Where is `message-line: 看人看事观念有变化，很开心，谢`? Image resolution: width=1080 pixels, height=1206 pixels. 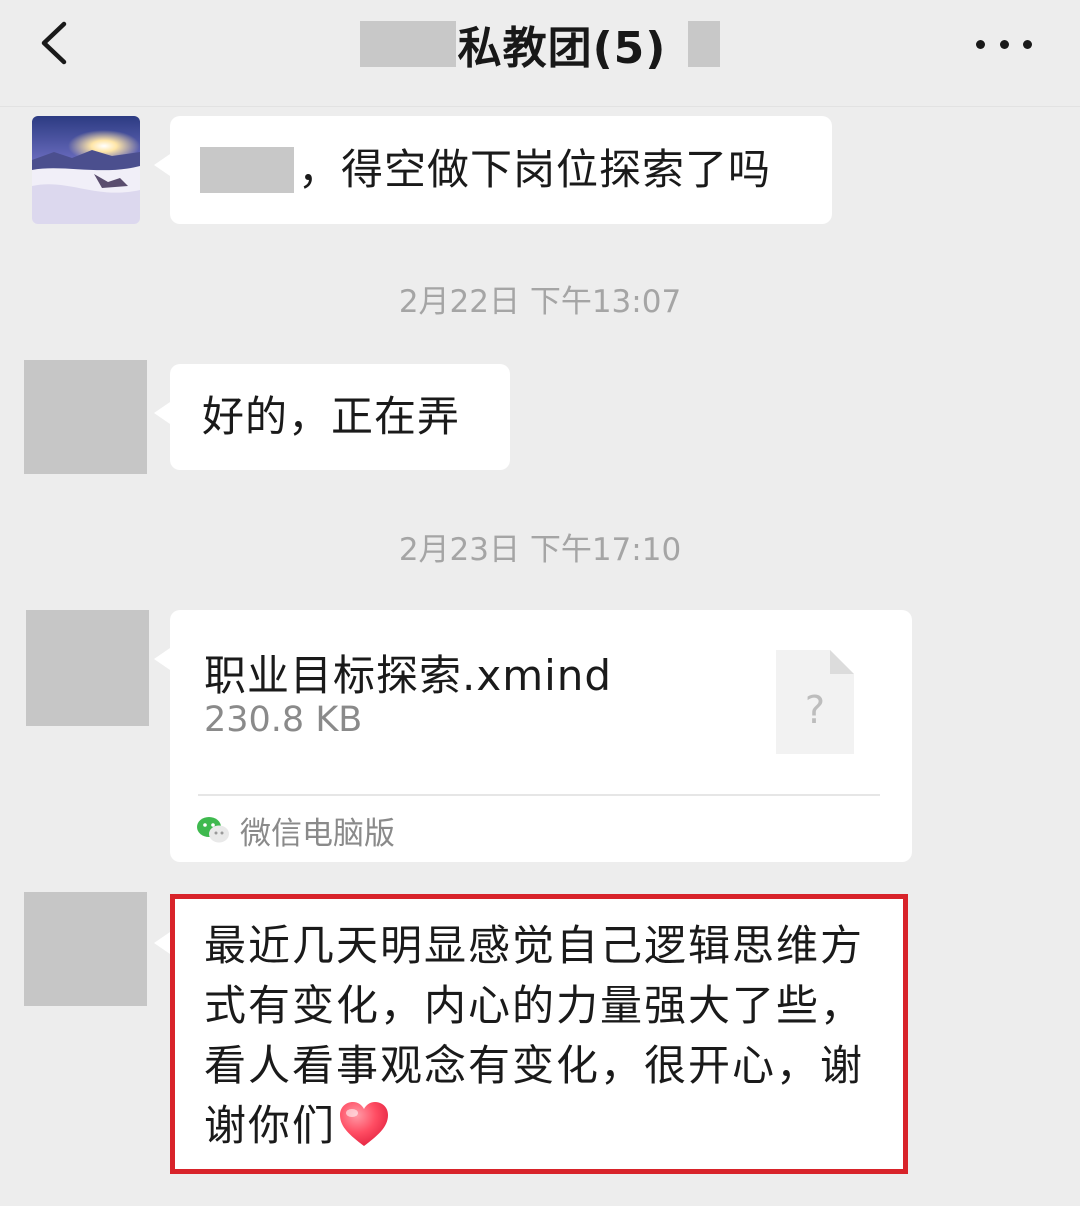 message-line: 看人看事观念有变化，很开心，谢 is located at coordinates (534, 1065).